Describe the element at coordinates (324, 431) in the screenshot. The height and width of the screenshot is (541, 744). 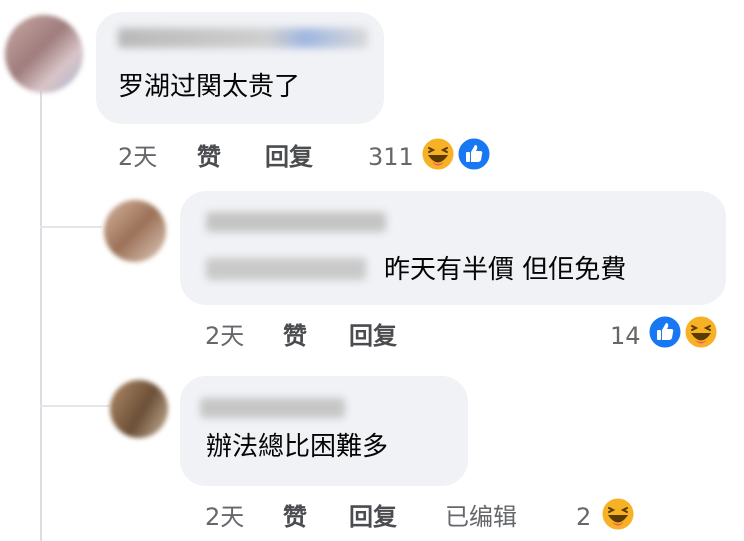
I see `comment-bubble` at that location.